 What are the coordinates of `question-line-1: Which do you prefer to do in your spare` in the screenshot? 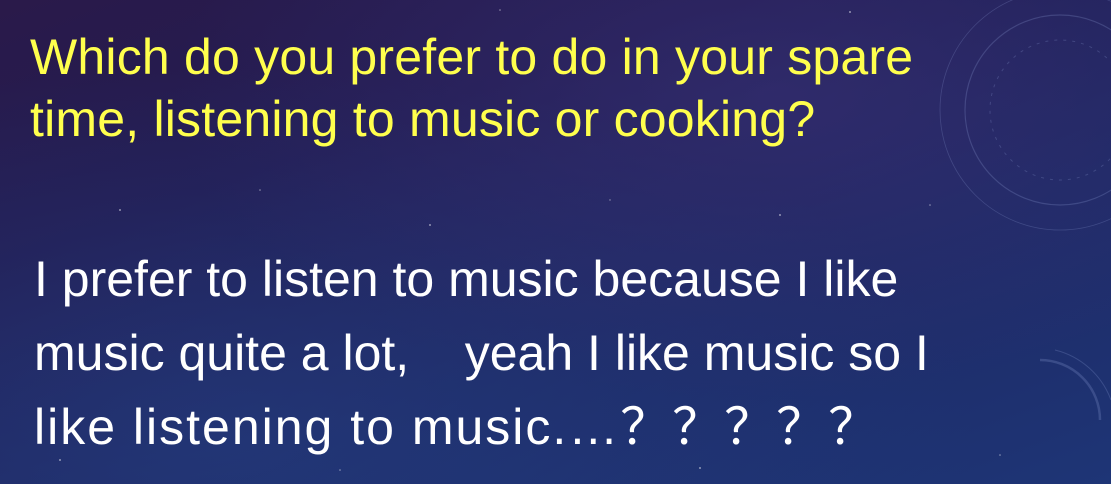 It's located at (472, 57).